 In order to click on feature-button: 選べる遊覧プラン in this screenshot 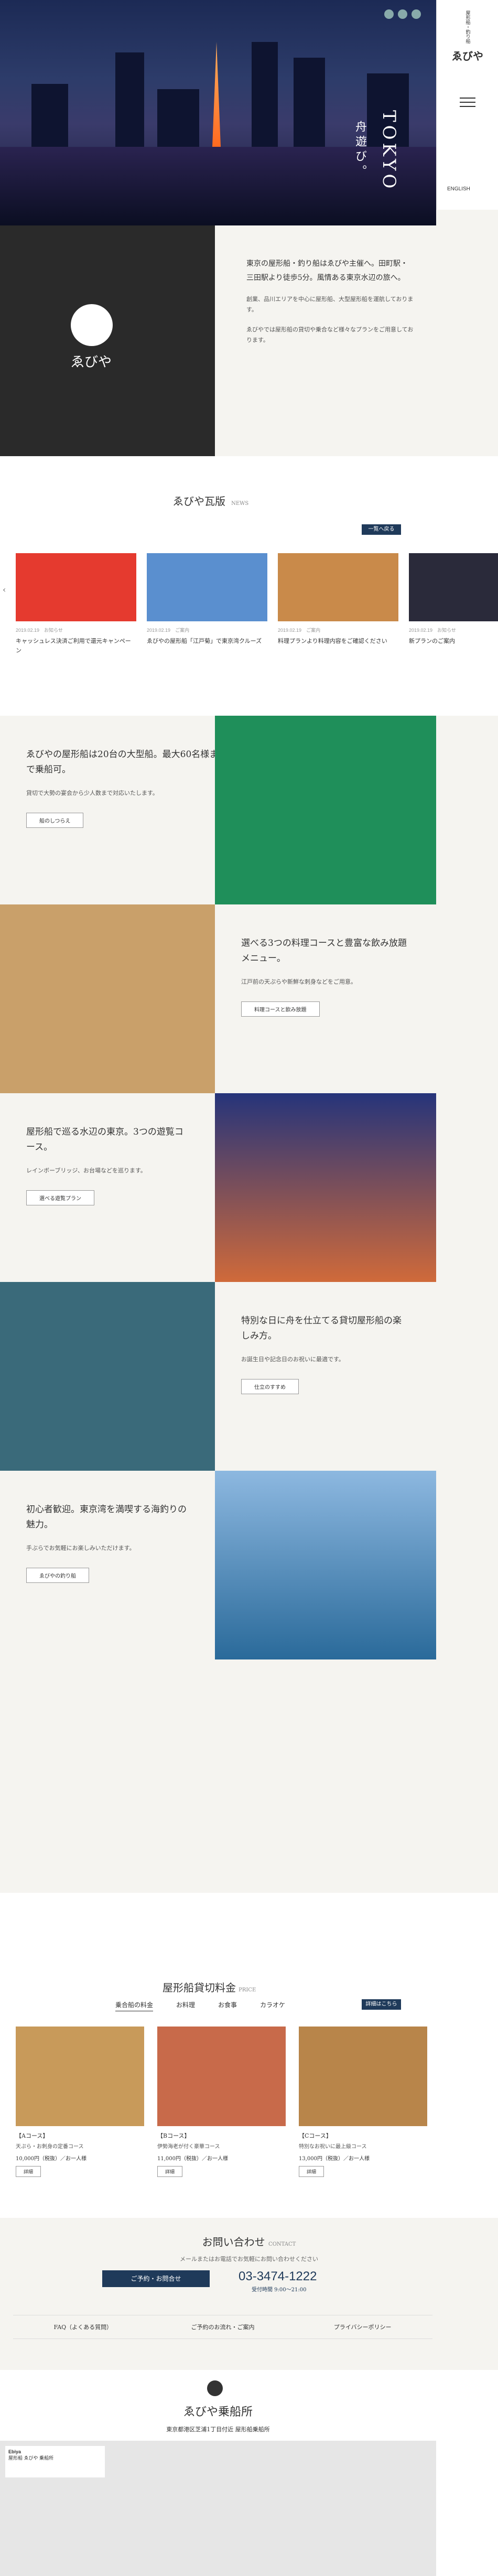, I will do `click(60, 1197)`.